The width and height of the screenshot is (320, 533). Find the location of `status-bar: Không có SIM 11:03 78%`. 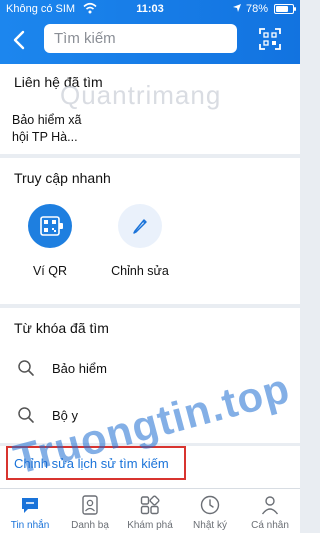

status-bar: Không có SIM 11:03 78% is located at coordinates (150, 10).